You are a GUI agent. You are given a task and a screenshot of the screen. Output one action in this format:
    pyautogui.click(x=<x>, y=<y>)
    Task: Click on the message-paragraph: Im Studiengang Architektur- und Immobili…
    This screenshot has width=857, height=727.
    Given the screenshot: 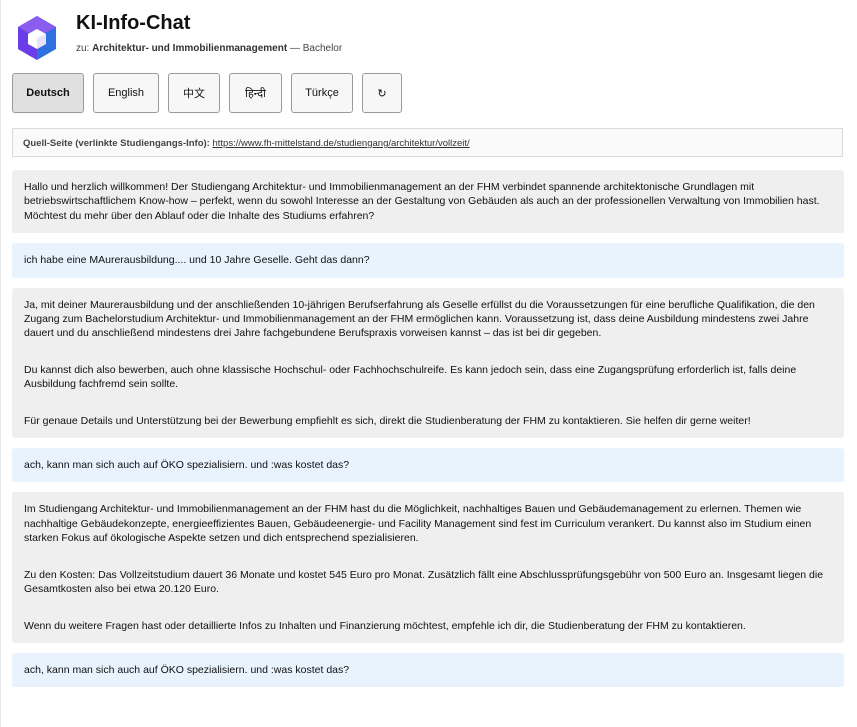 What is the action you would take?
    pyautogui.click(x=418, y=524)
    